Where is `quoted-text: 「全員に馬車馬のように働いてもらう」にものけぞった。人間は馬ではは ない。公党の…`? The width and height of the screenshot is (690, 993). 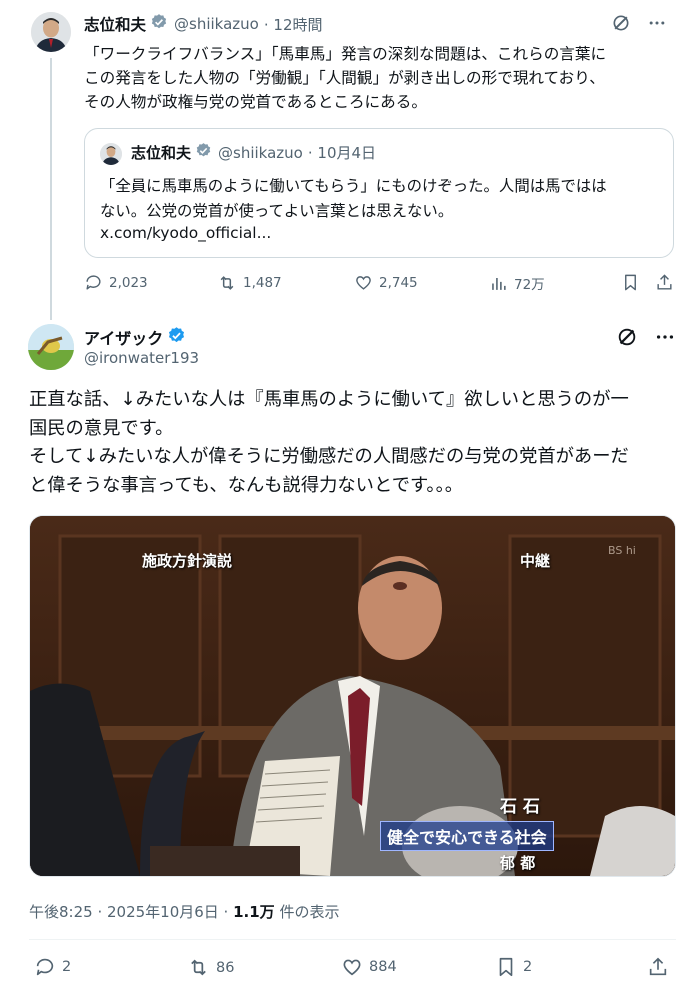 quoted-text: 「全員に馬車馬のように働いてもらう」にものけぞった。人間は馬ではは ない。公党の… is located at coordinates (382, 199).